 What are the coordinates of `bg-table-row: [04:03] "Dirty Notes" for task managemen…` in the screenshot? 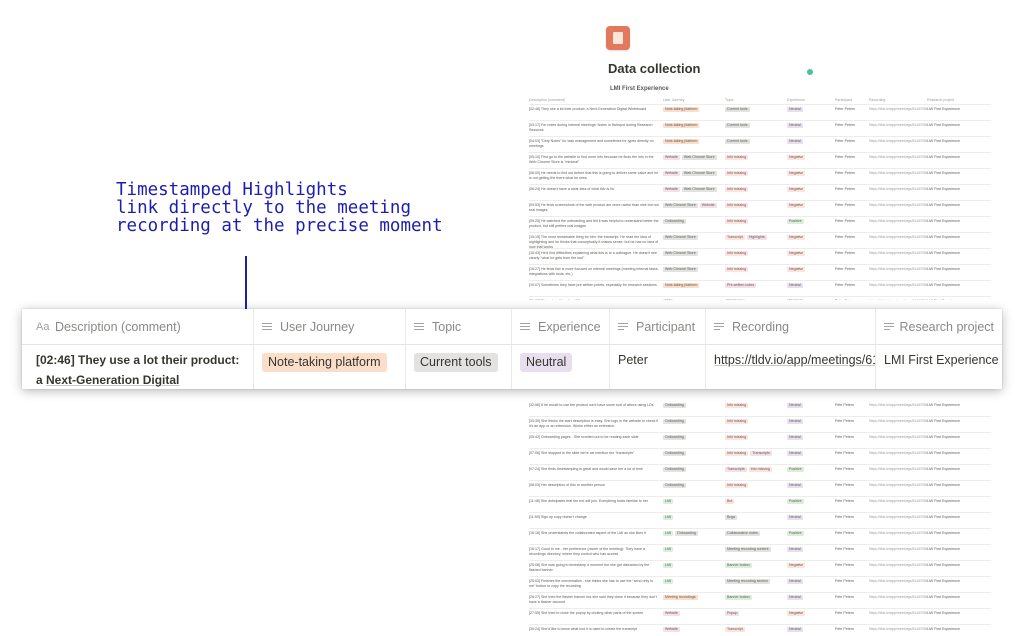 It's located at (760, 145).